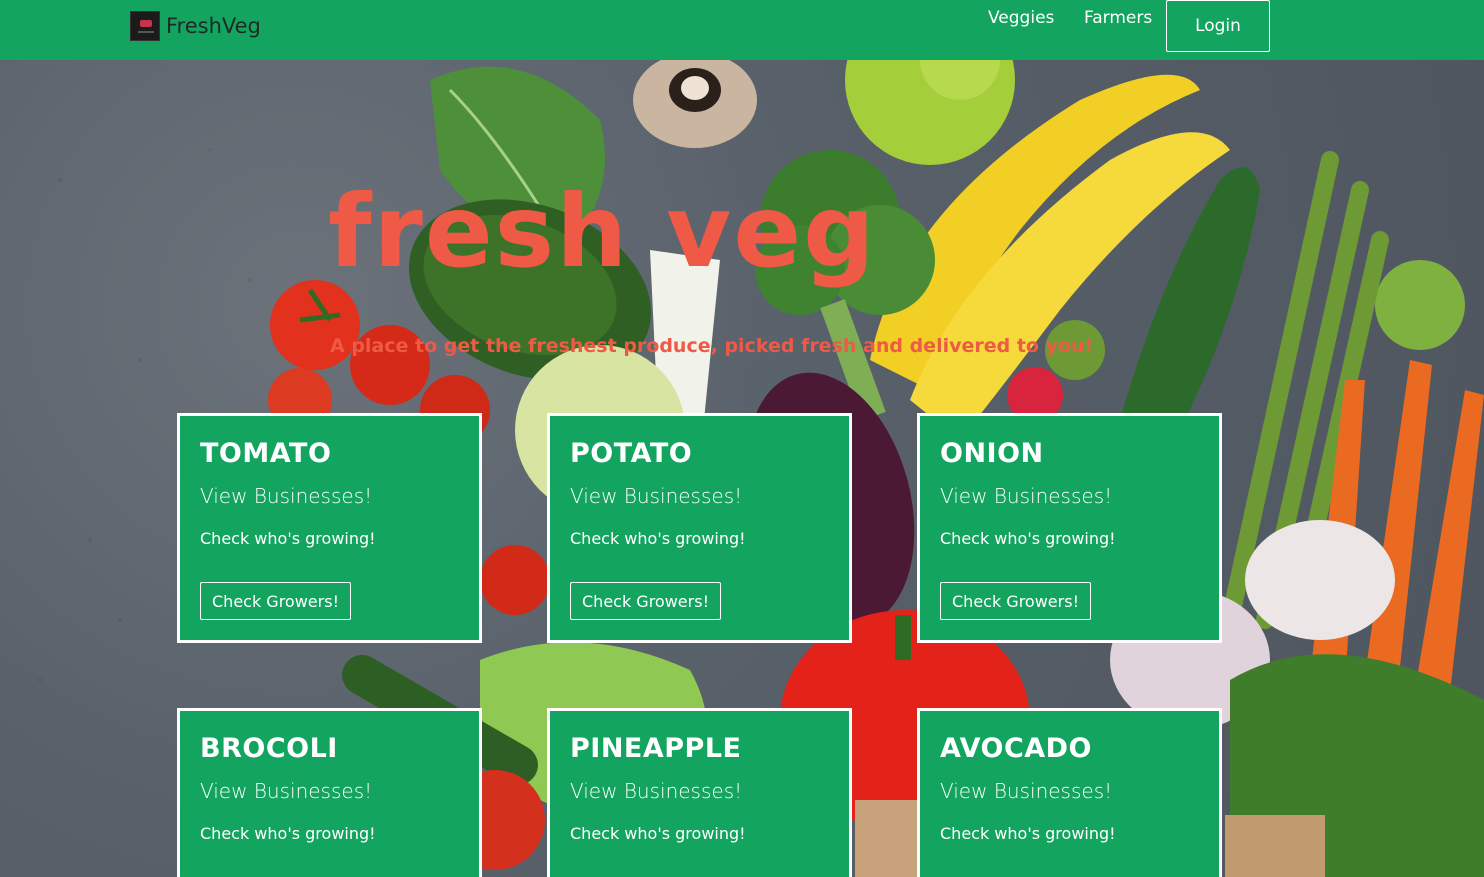 The image size is (1484, 877). What do you see at coordinates (269, 748) in the screenshot?
I see `card-title: BROCOLI` at bounding box center [269, 748].